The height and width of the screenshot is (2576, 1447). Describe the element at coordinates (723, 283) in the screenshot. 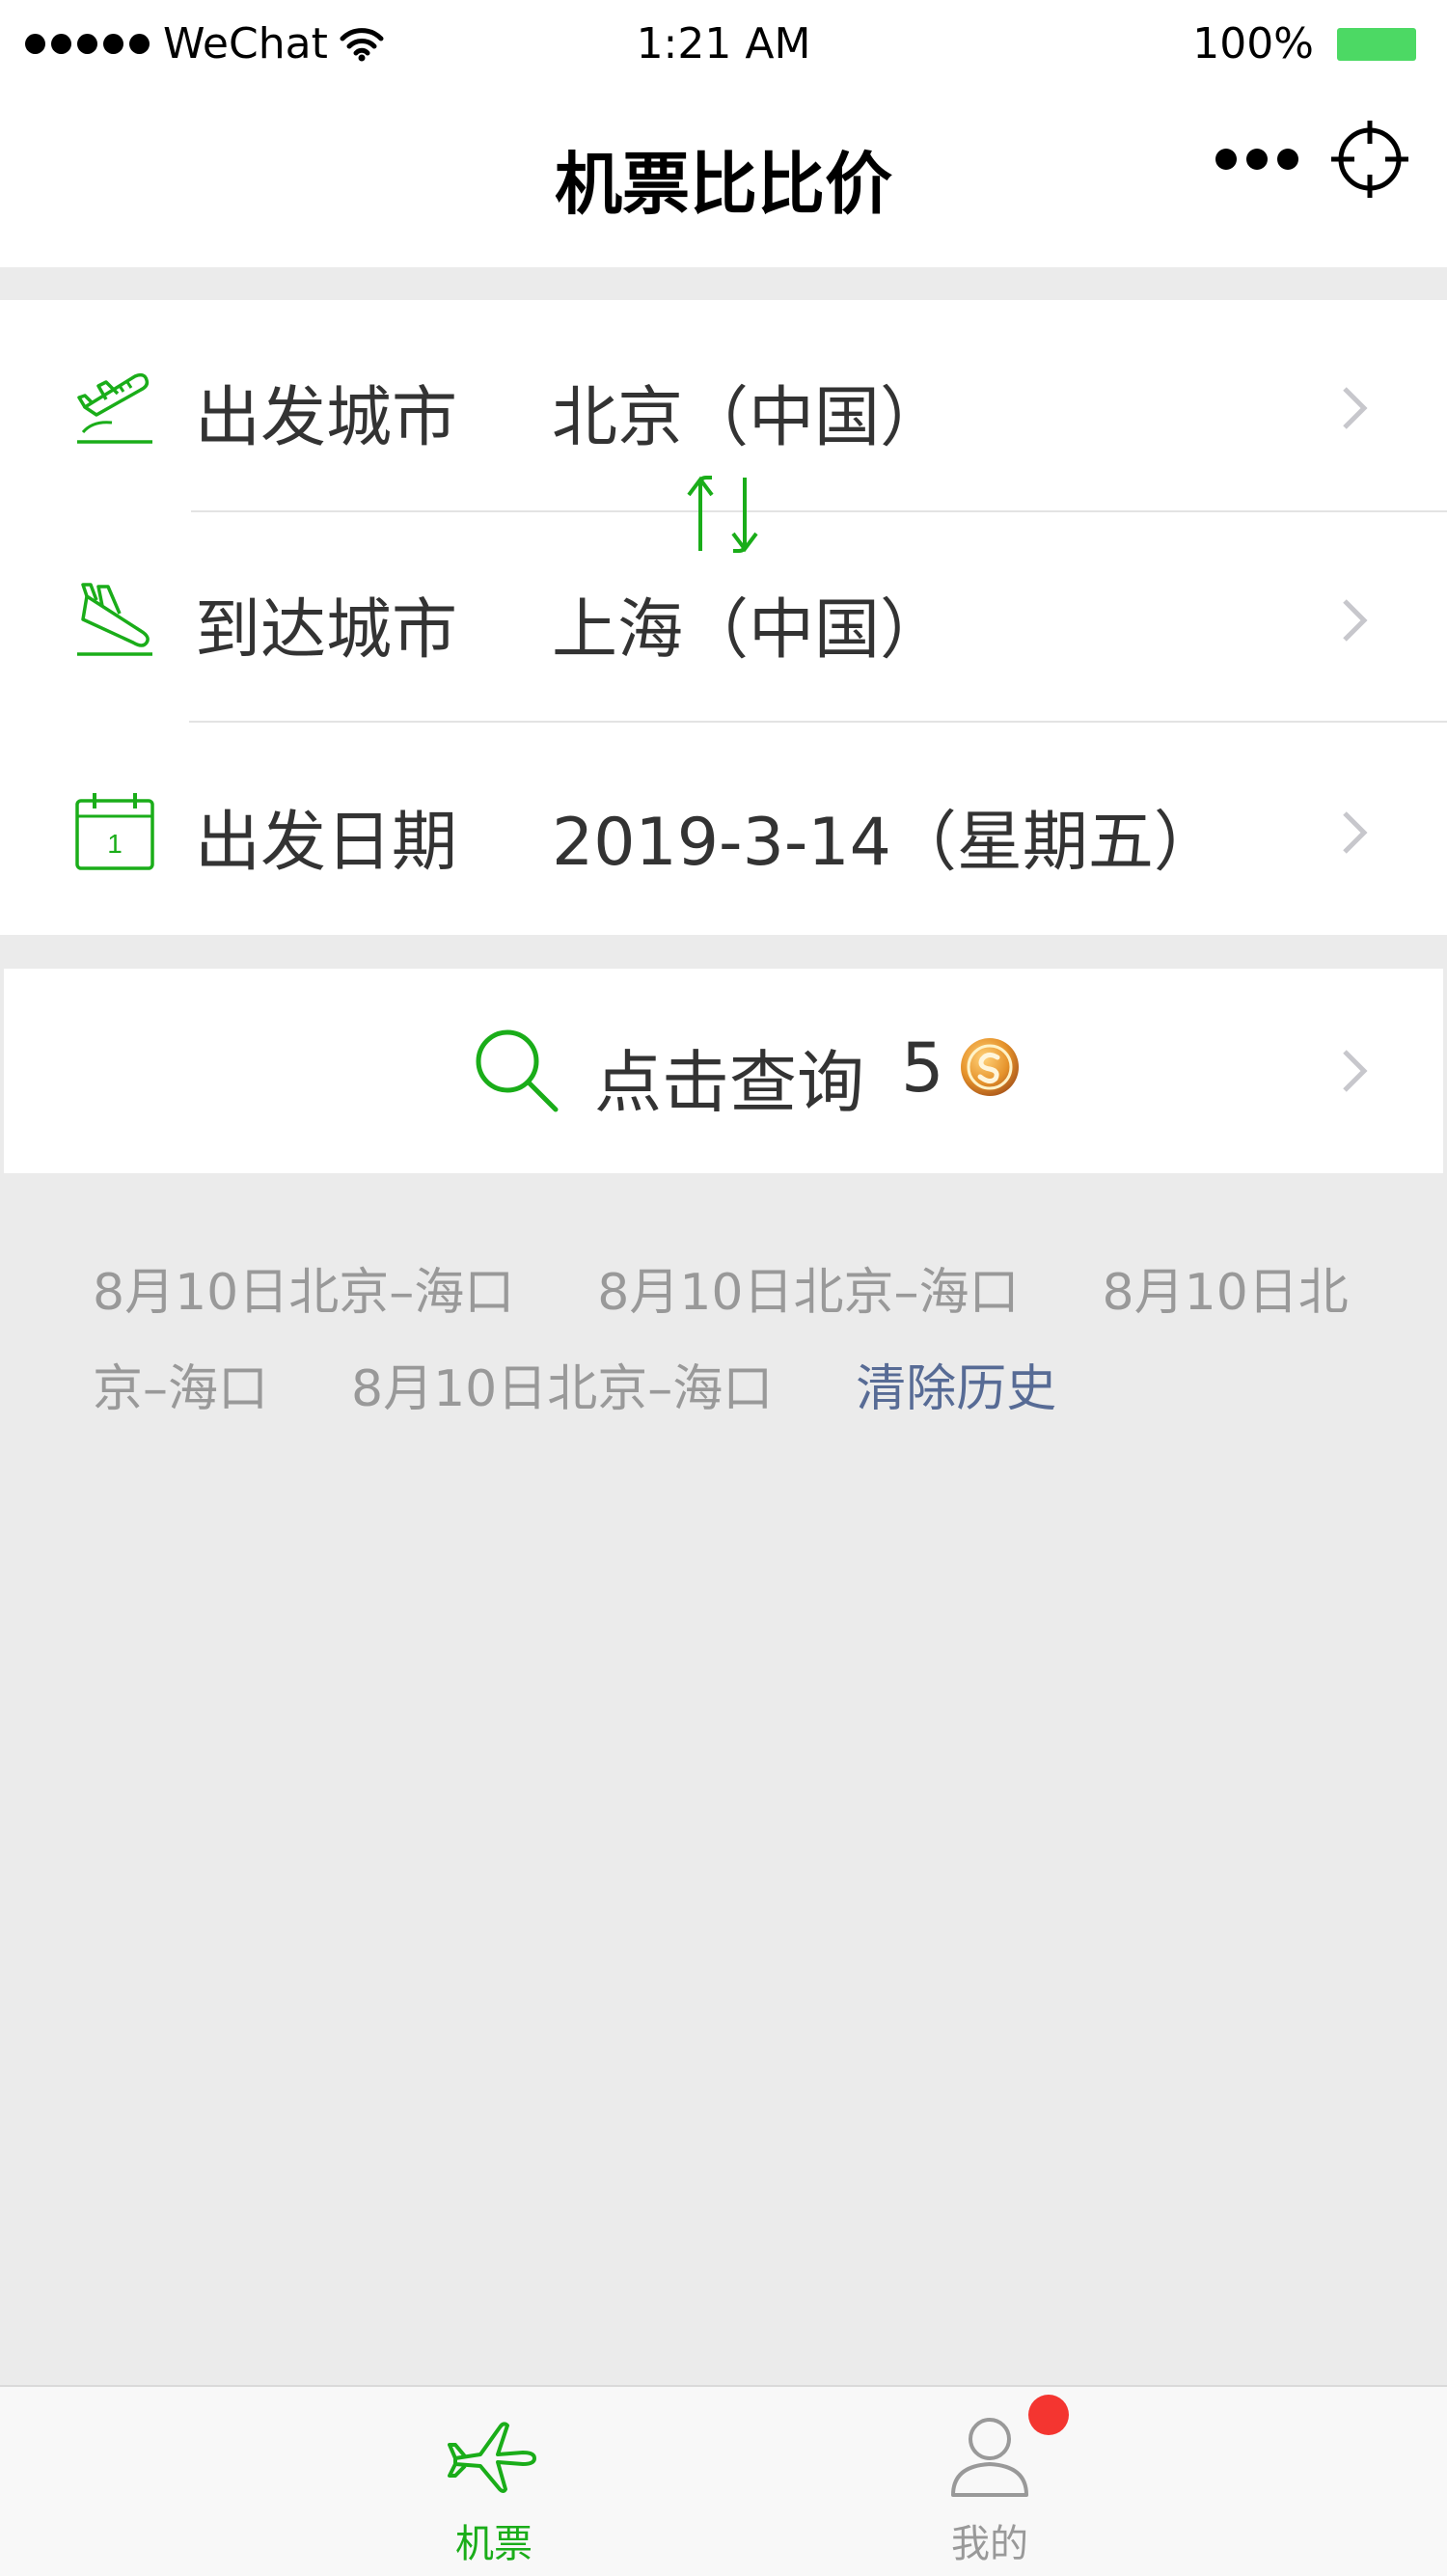

I see `section-gap` at that location.